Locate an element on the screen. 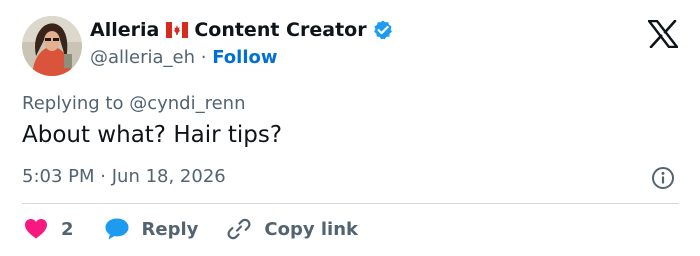 The width and height of the screenshot is (700, 256). copy-link-button: Copy link is located at coordinates (292, 229).